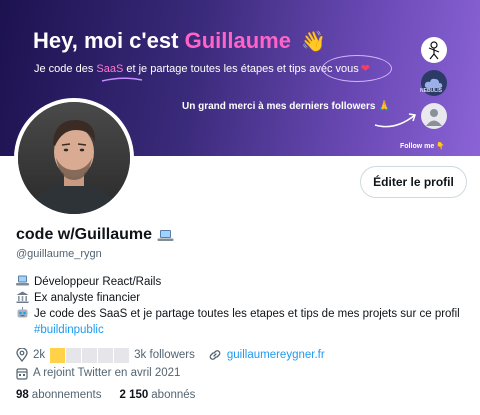 Image resolution: width=480 pixels, height=415 pixels. I want to click on bio-line1-text: Développeur React/Rails, so click(98, 282).